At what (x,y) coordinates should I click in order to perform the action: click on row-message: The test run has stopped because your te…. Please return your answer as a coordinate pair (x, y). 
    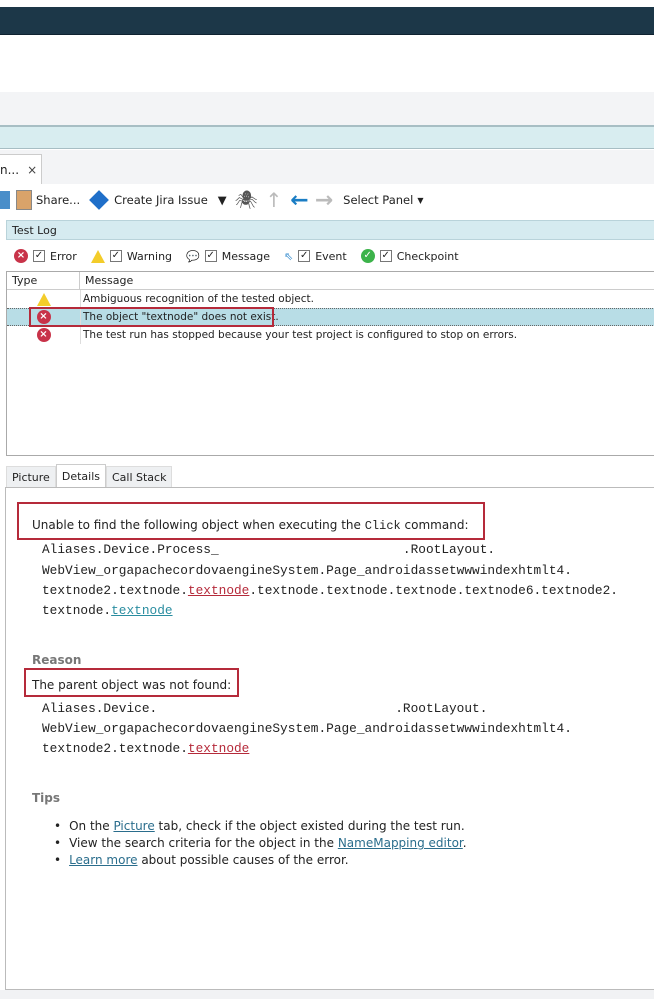
    Looking at the image, I should click on (298, 335).